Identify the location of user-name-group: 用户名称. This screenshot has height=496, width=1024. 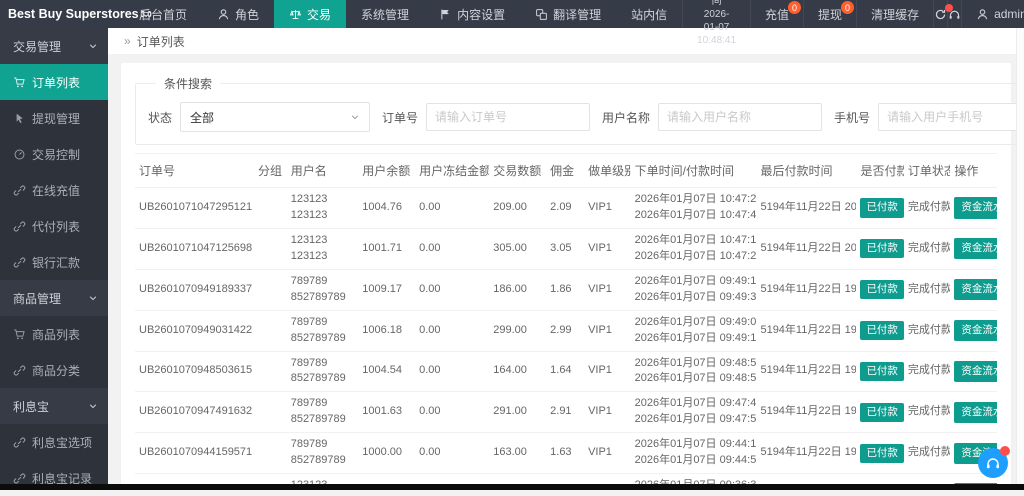
(712, 117).